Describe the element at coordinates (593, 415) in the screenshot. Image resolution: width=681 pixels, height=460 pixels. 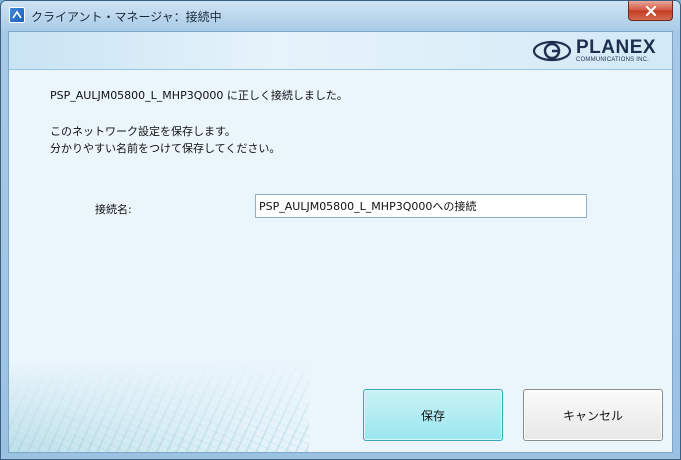
I see `cancel-button: キャンセル` at that location.